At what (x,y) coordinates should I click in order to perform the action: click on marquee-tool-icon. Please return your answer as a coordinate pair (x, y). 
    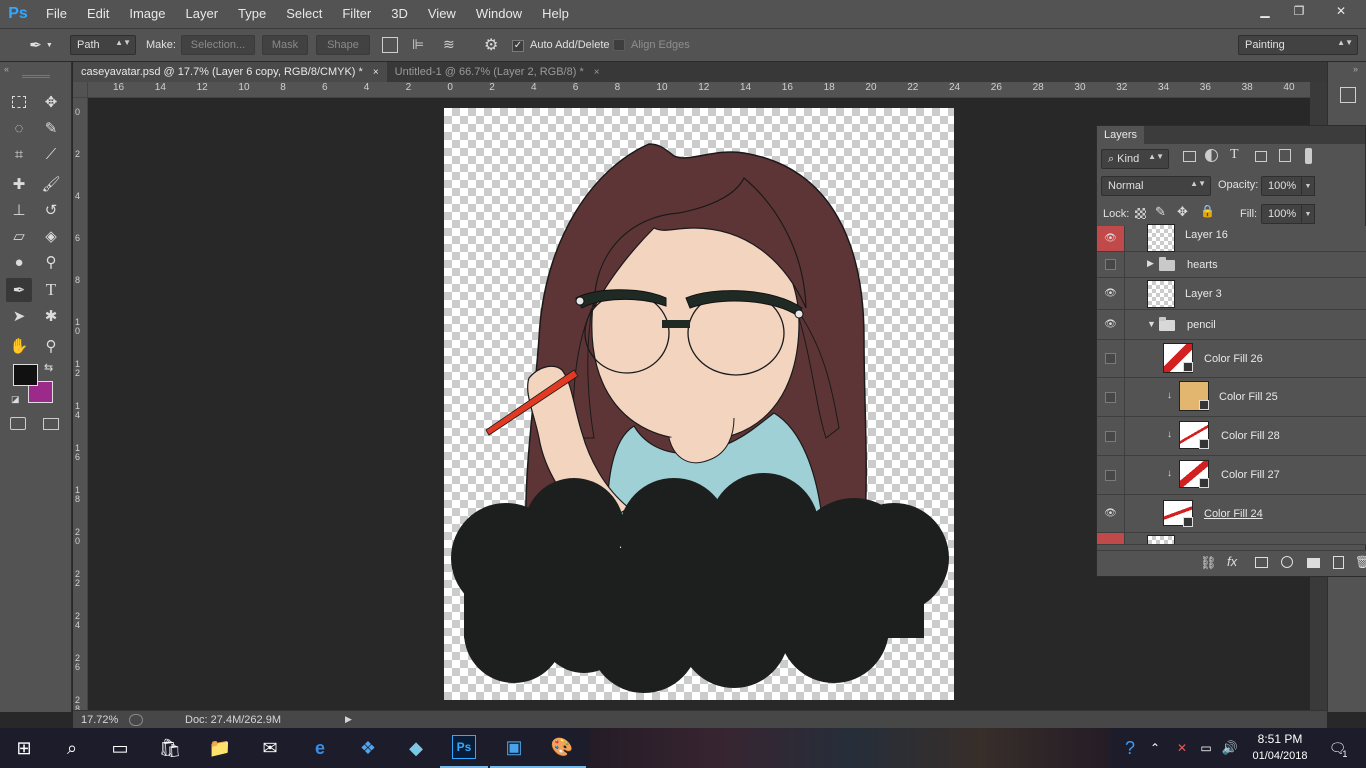
    Looking at the image, I should click on (19, 102).